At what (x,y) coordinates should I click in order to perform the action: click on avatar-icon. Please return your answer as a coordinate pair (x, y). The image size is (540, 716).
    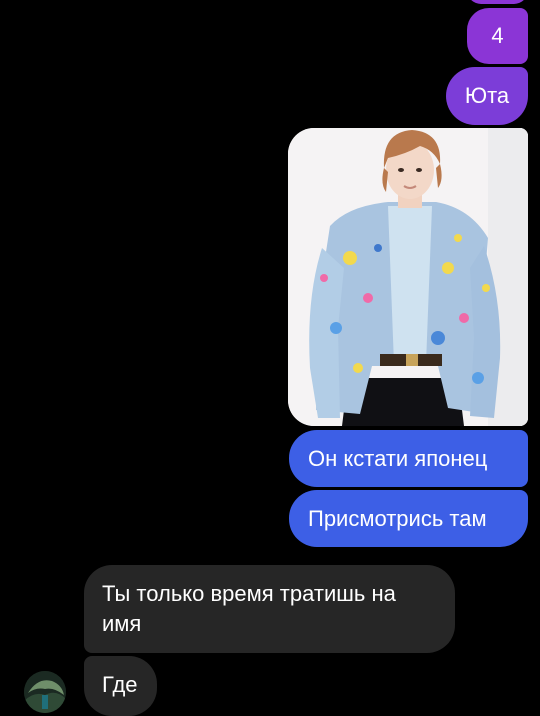
    Looking at the image, I should click on (45, 692).